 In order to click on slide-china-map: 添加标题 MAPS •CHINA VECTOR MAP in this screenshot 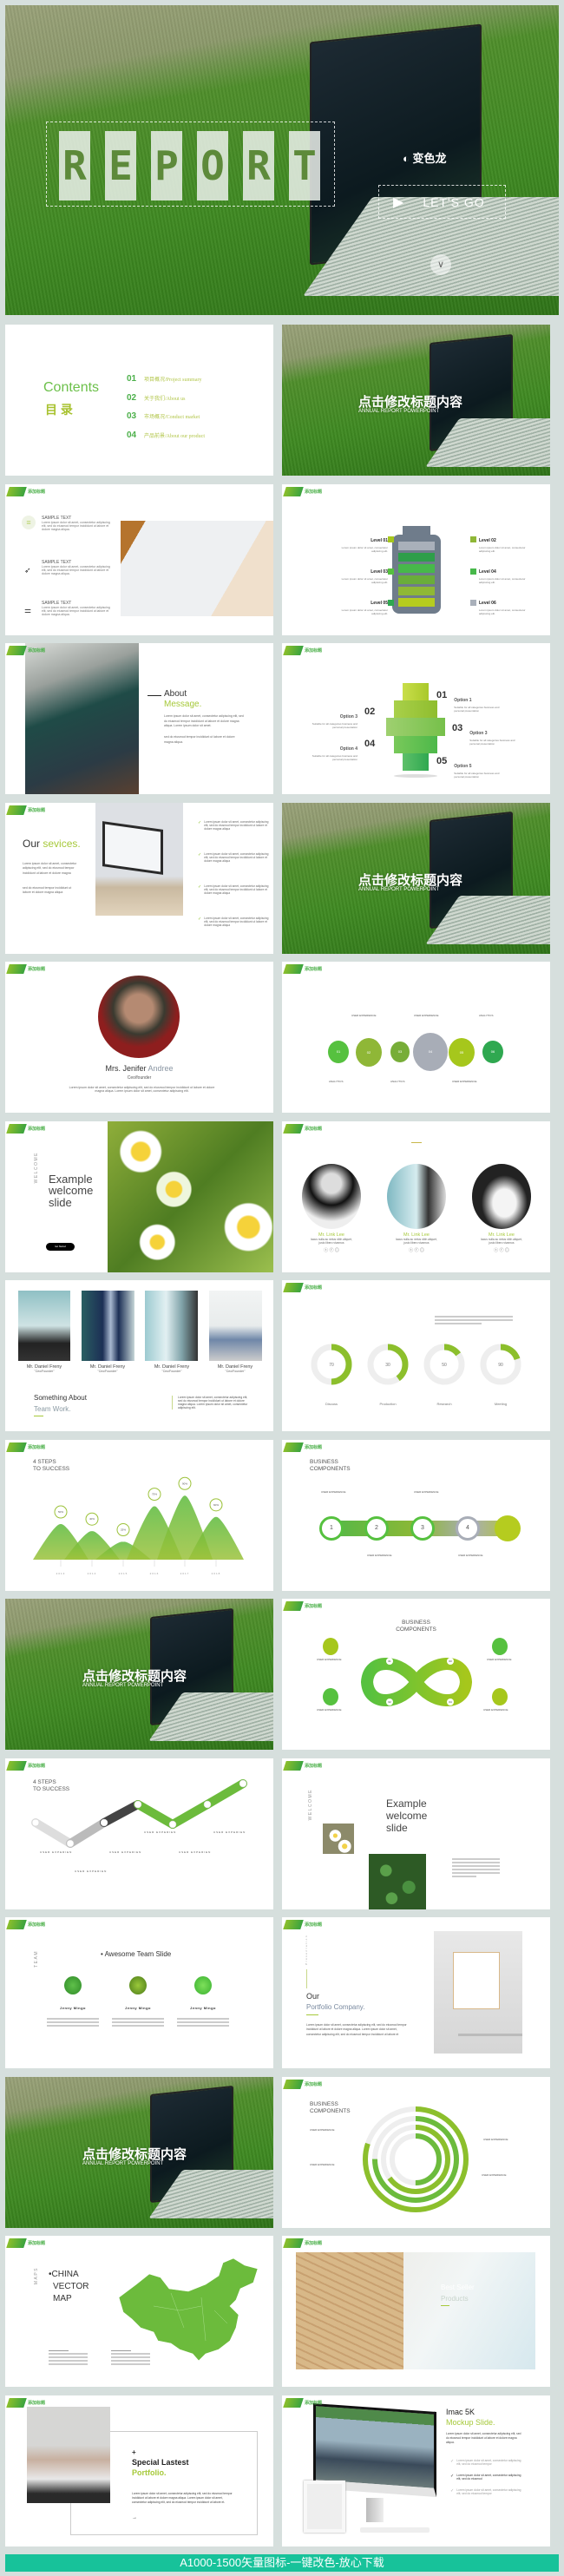, I will do `click(139, 2311)`.